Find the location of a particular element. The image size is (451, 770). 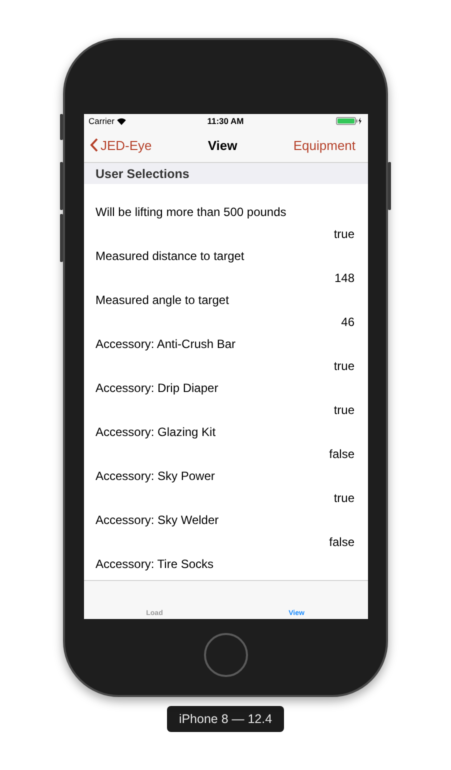

selection-label: Accessory: Sky Power is located at coordinates (156, 476).